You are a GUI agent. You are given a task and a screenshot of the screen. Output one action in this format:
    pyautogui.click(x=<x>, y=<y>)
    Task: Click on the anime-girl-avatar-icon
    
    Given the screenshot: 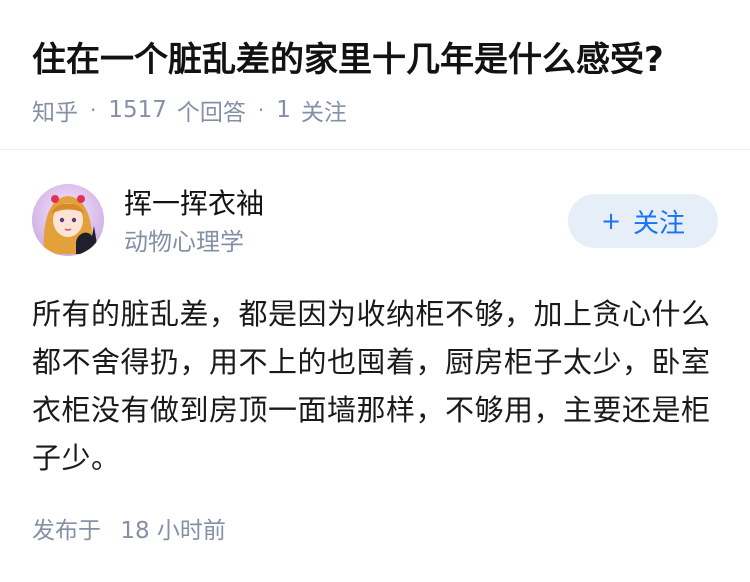 What is the action you would take?
    pyautogui.click(x=68, y=220)
    